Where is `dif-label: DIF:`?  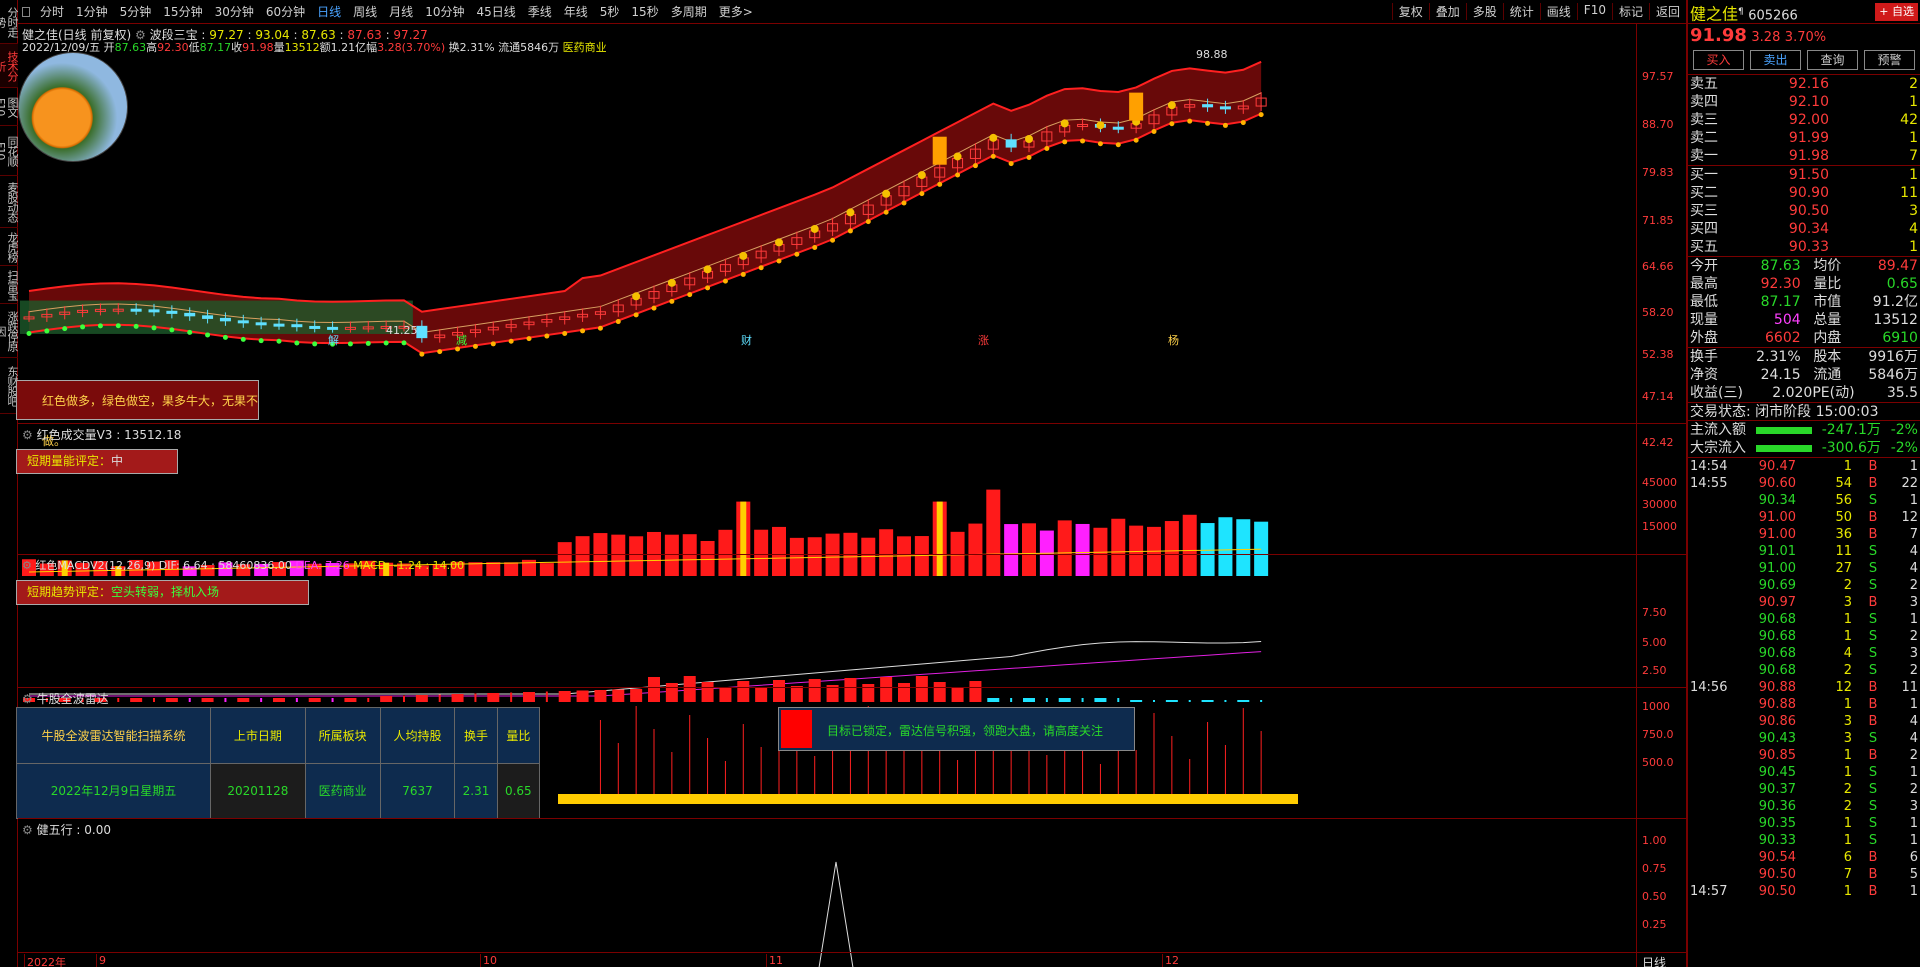 dif-label: DIF: is located at coordinates (171, 565).